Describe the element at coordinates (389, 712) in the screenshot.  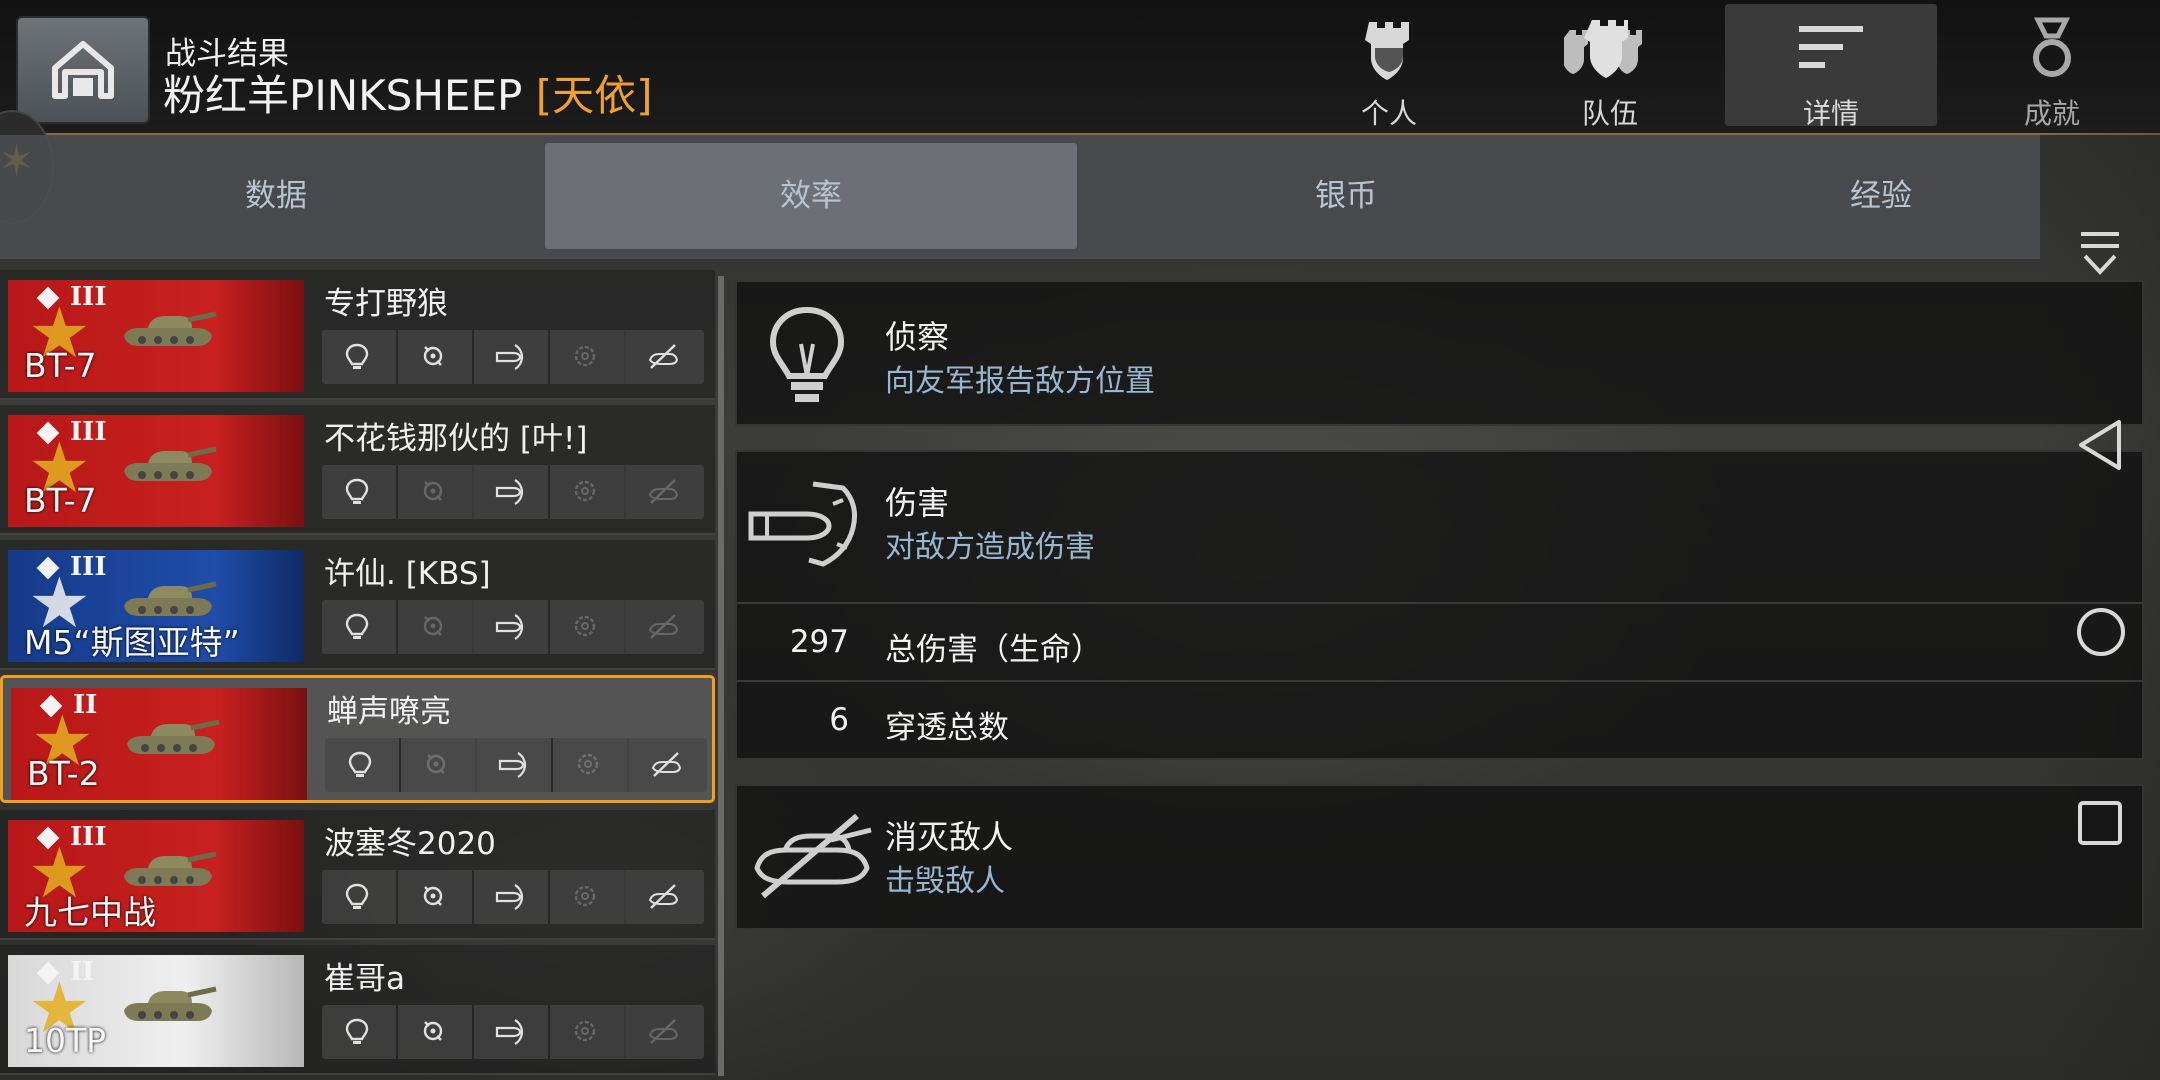
I see `player-name: 蝉声嘹亮` at that location.